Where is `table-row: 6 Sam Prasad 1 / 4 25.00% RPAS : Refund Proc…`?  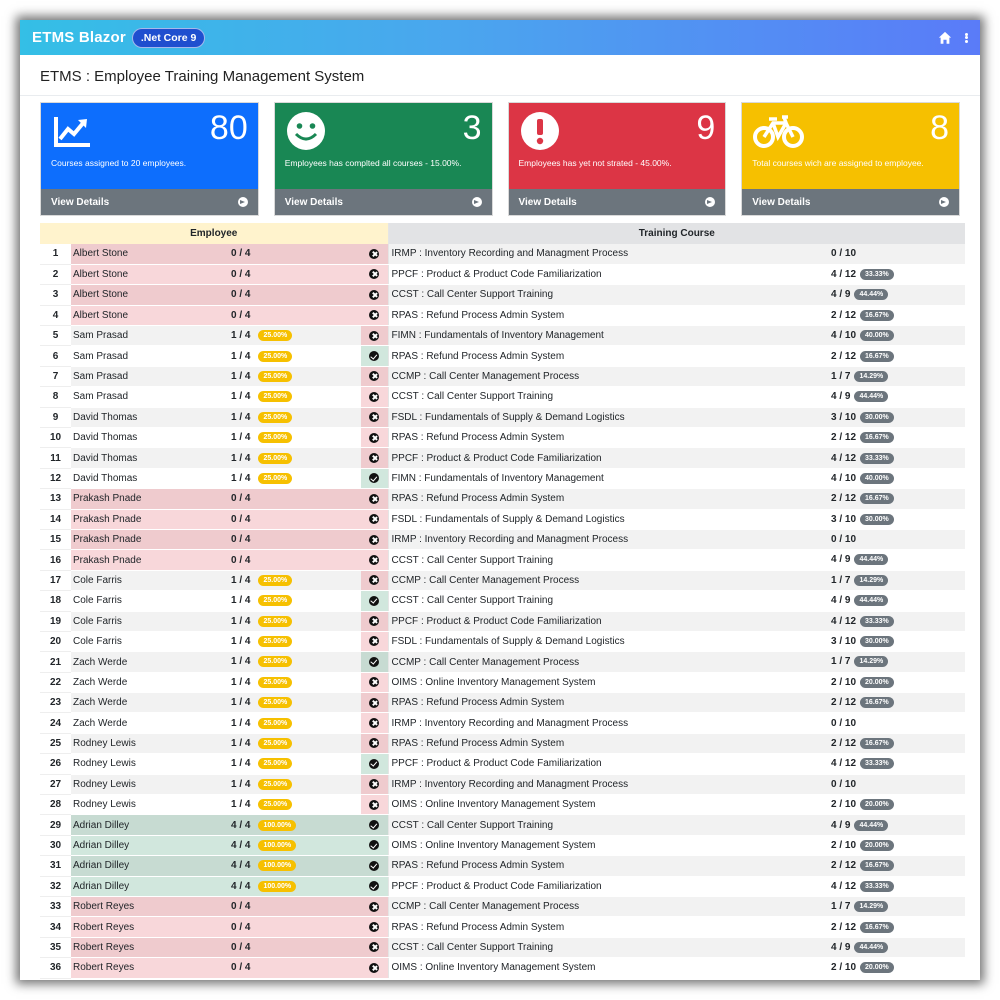
table-row: 6 Sam Prasad 1 / 4 25.00% RPAS : Refund Proc… is located at coordinates (502, 356).